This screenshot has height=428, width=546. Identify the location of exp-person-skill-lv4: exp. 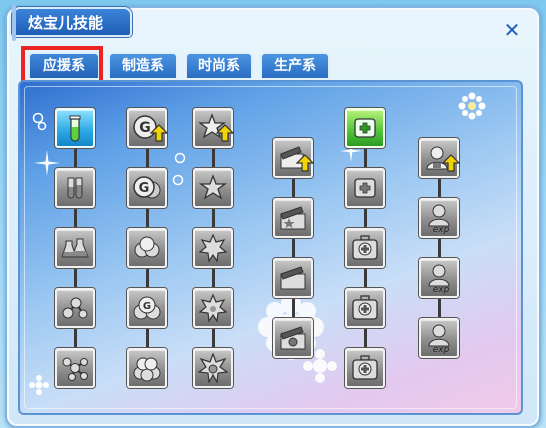
(439, 338).